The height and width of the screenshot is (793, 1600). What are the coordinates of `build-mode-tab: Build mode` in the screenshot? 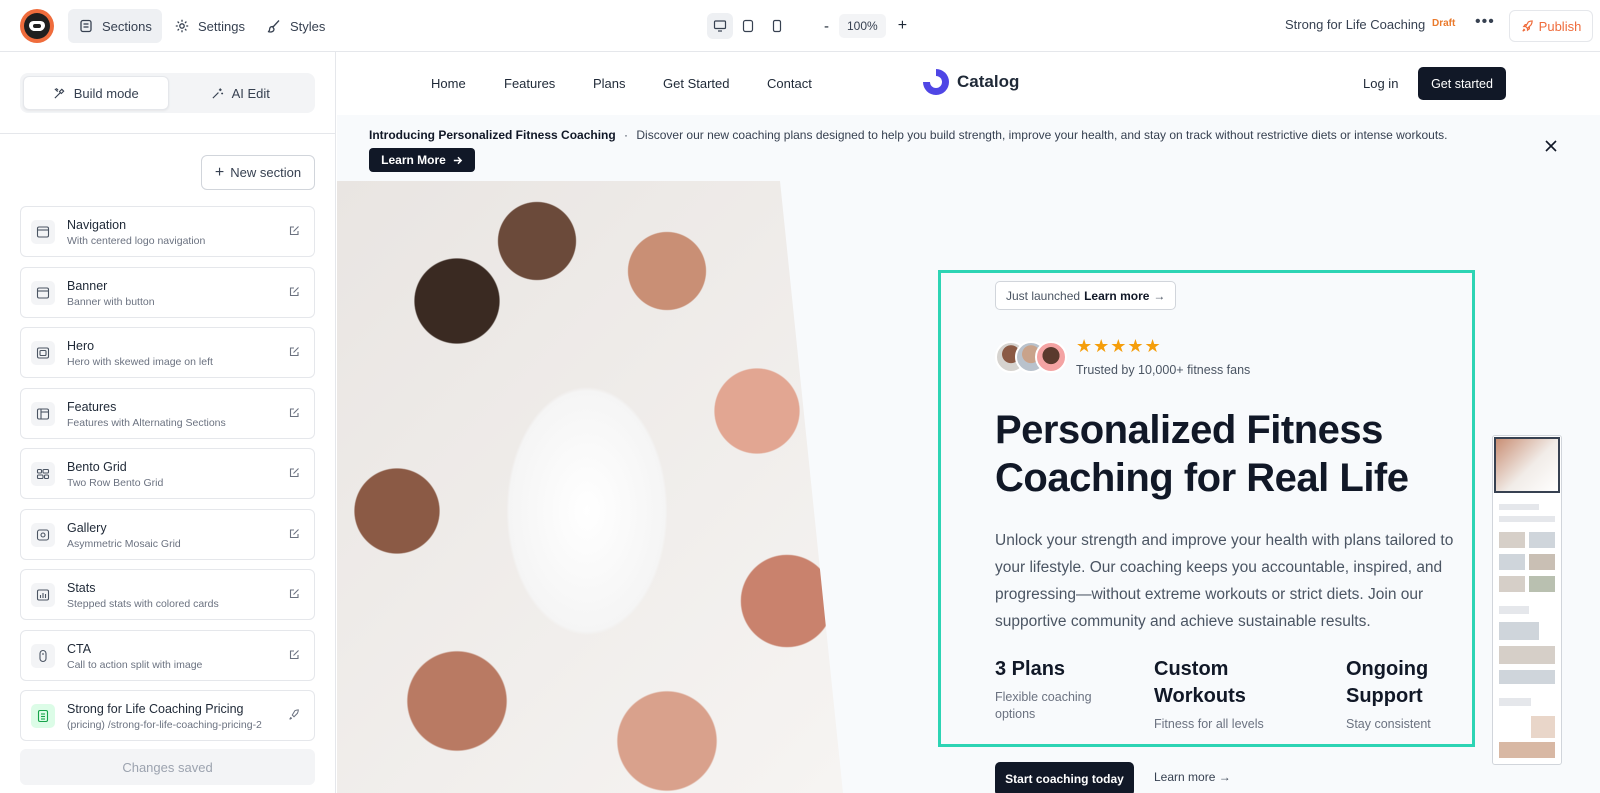 It's located at (96, 93).